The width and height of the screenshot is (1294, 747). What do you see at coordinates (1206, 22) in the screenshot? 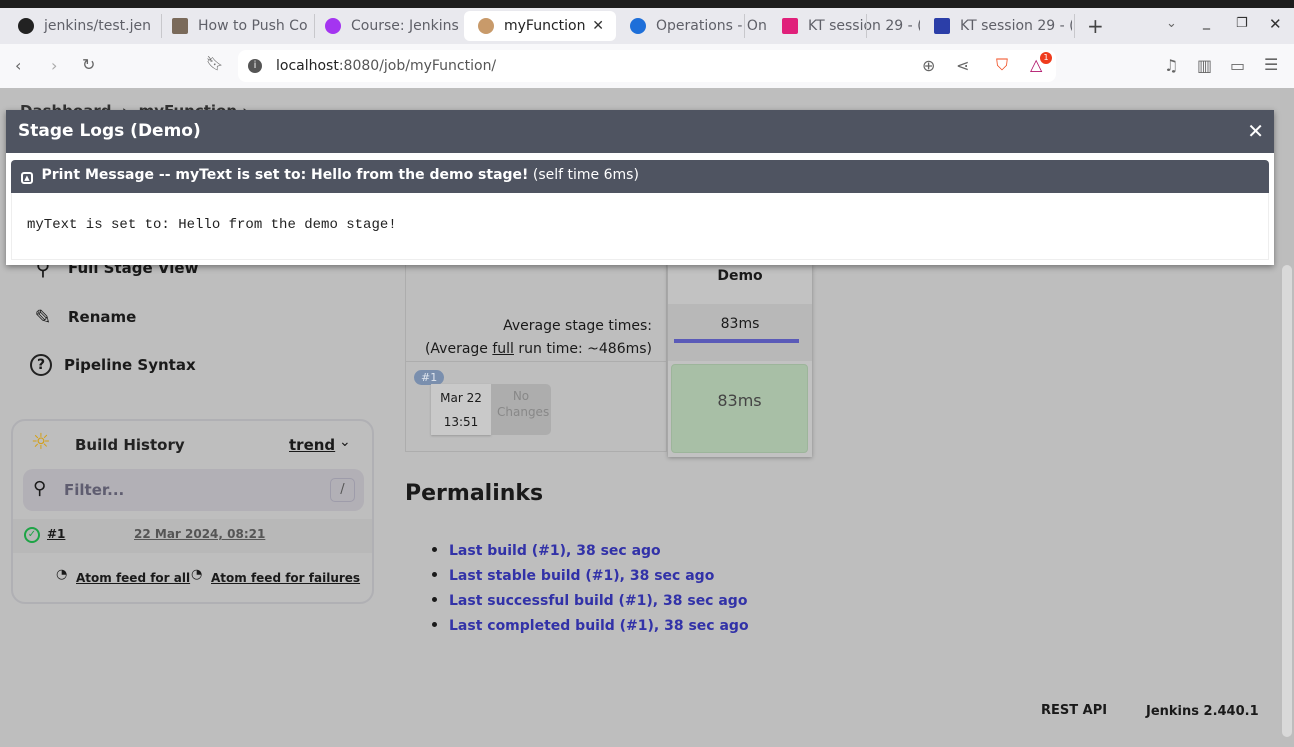
I see `minimize-icon: _` at bounding box center [1206, 22].